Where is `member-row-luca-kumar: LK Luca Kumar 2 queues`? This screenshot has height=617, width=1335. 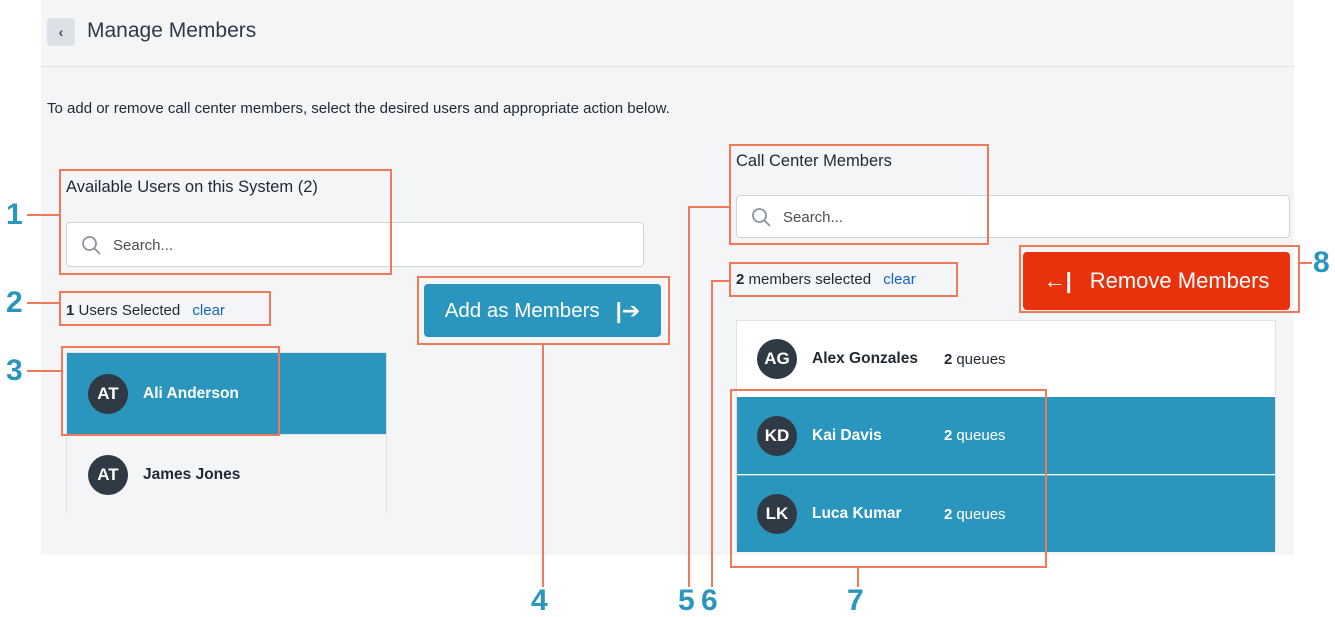 member-row-luca-kumar: LK Luca Kumar 2 queues is located at coordinates (1006, 513).